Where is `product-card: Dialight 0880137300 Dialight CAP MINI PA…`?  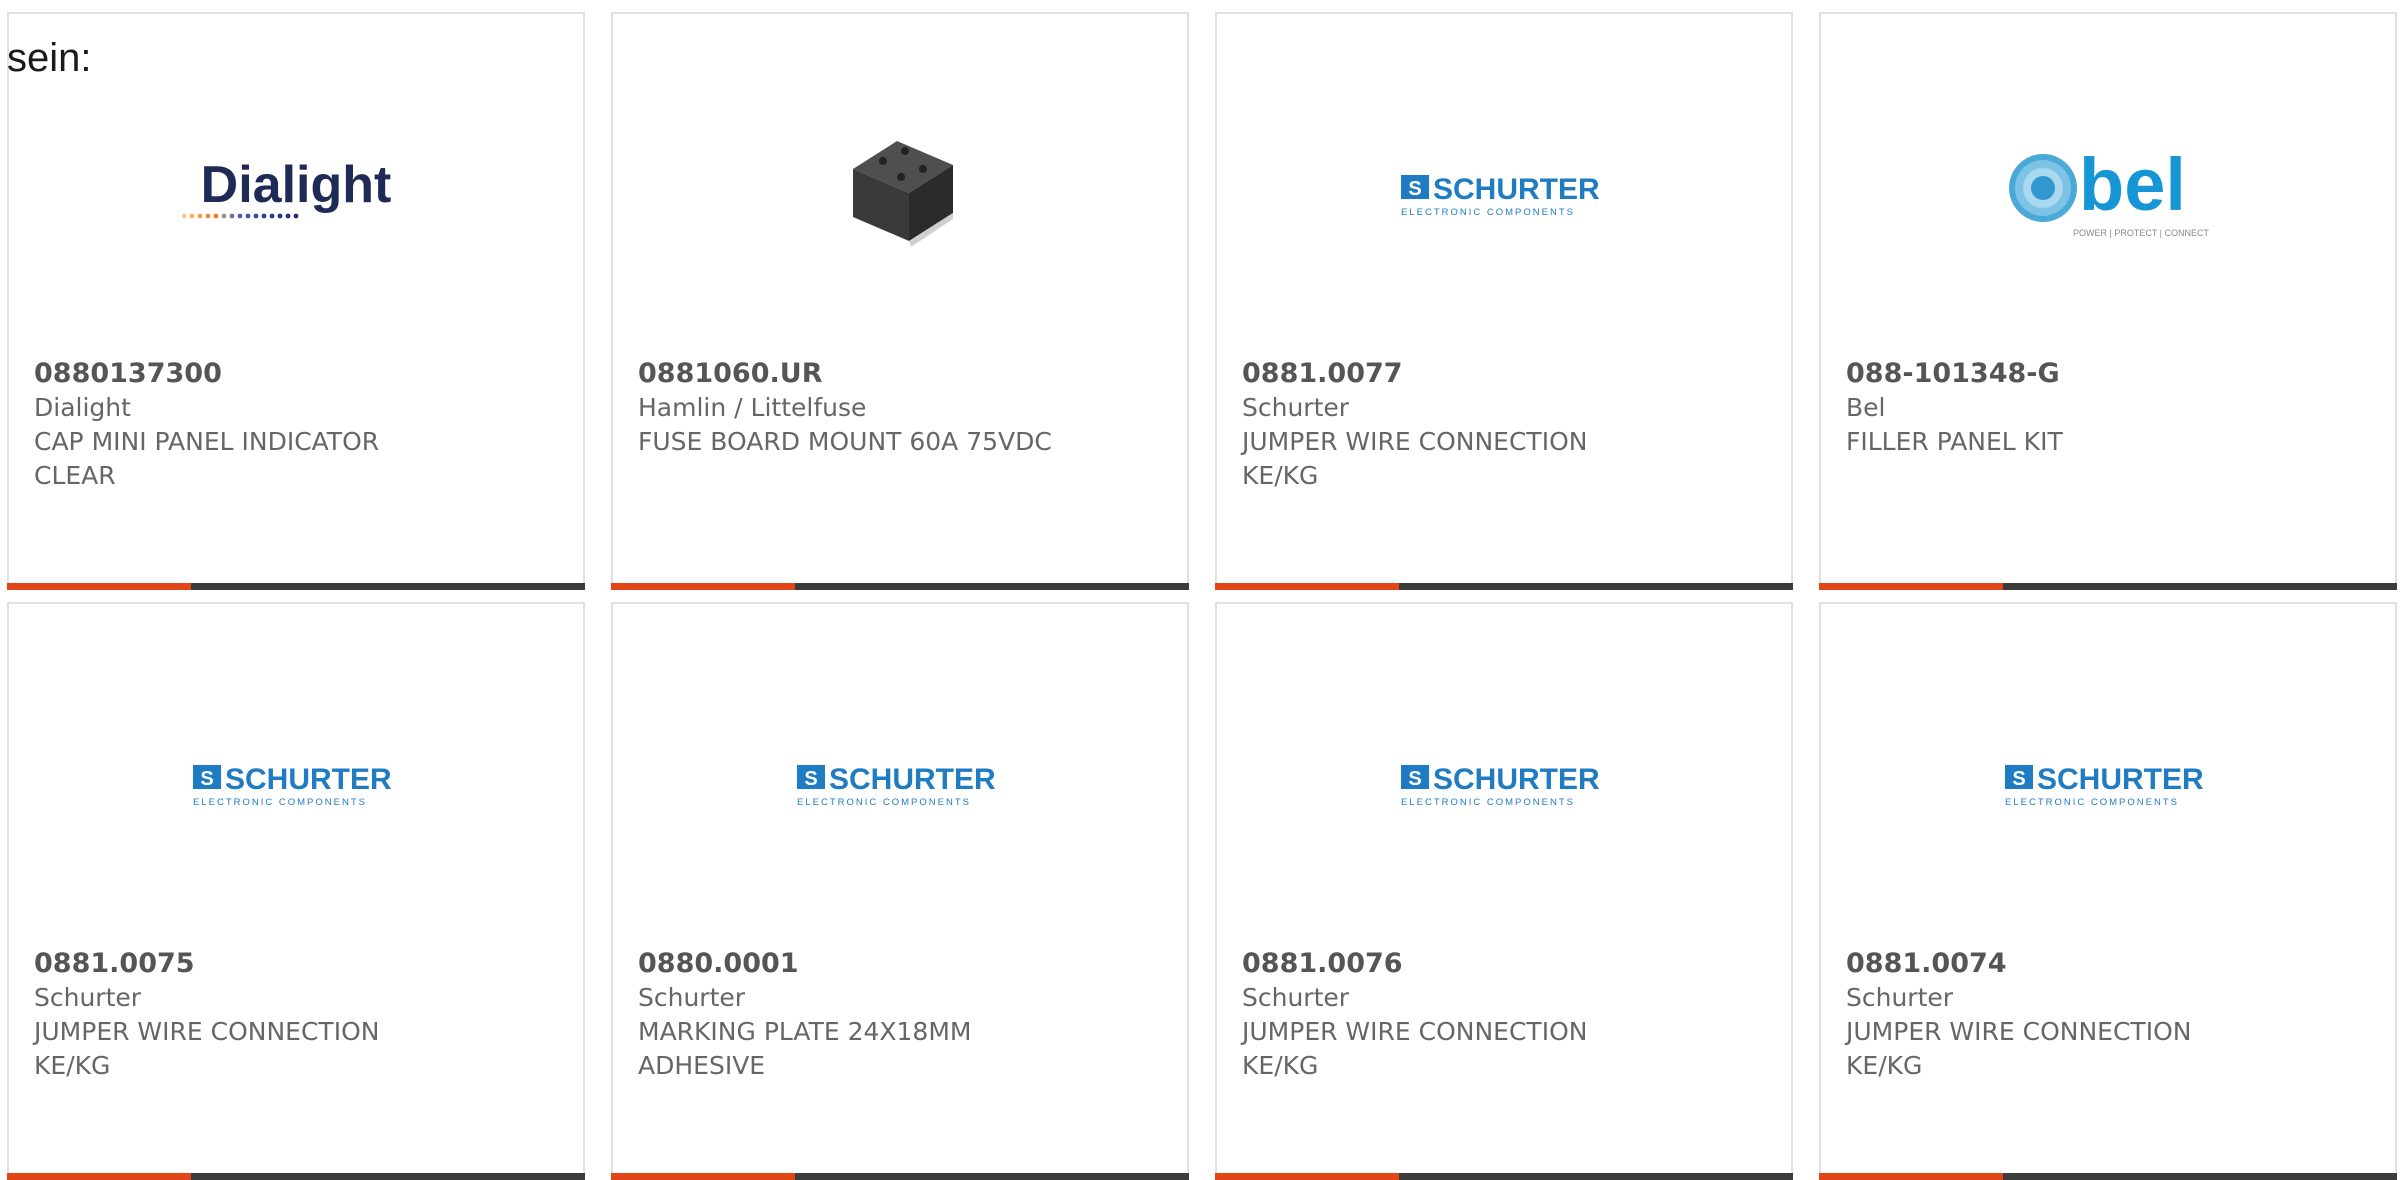
product-card: Dialight 0880137300 Dialight CAP MINI PA… is located at coordinates (296, 301).